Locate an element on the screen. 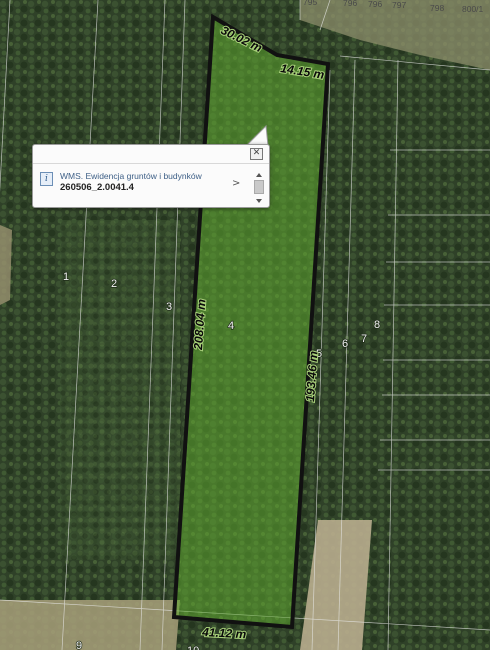  plot-number: 6 is located at coordinates (345, 344).